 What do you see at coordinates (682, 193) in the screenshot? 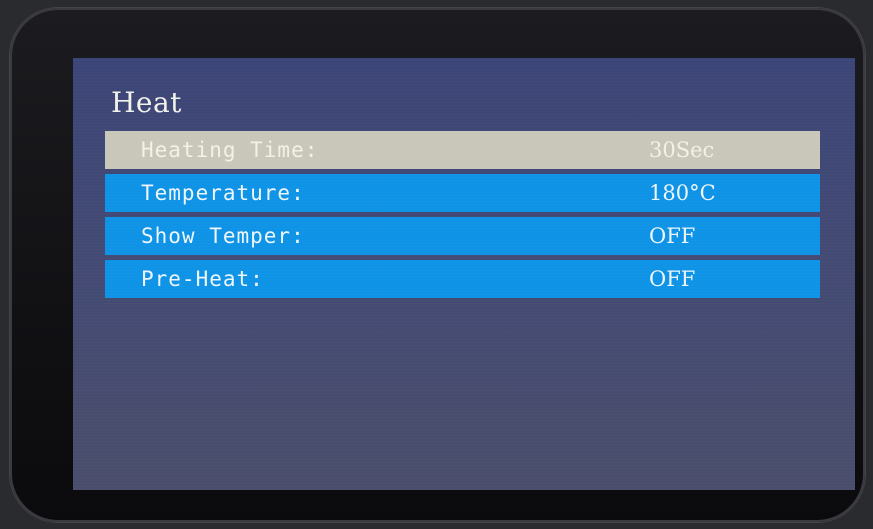
I see `menu-item-value: 180°C` at bounding box center [682, 193].